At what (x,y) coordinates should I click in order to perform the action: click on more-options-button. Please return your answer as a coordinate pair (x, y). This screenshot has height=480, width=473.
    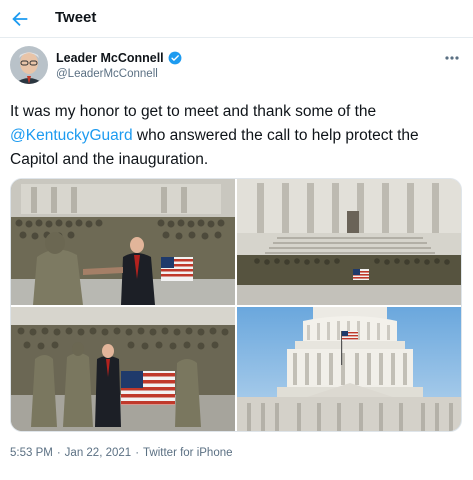
    Looking at the image, I should click on (452, 55).